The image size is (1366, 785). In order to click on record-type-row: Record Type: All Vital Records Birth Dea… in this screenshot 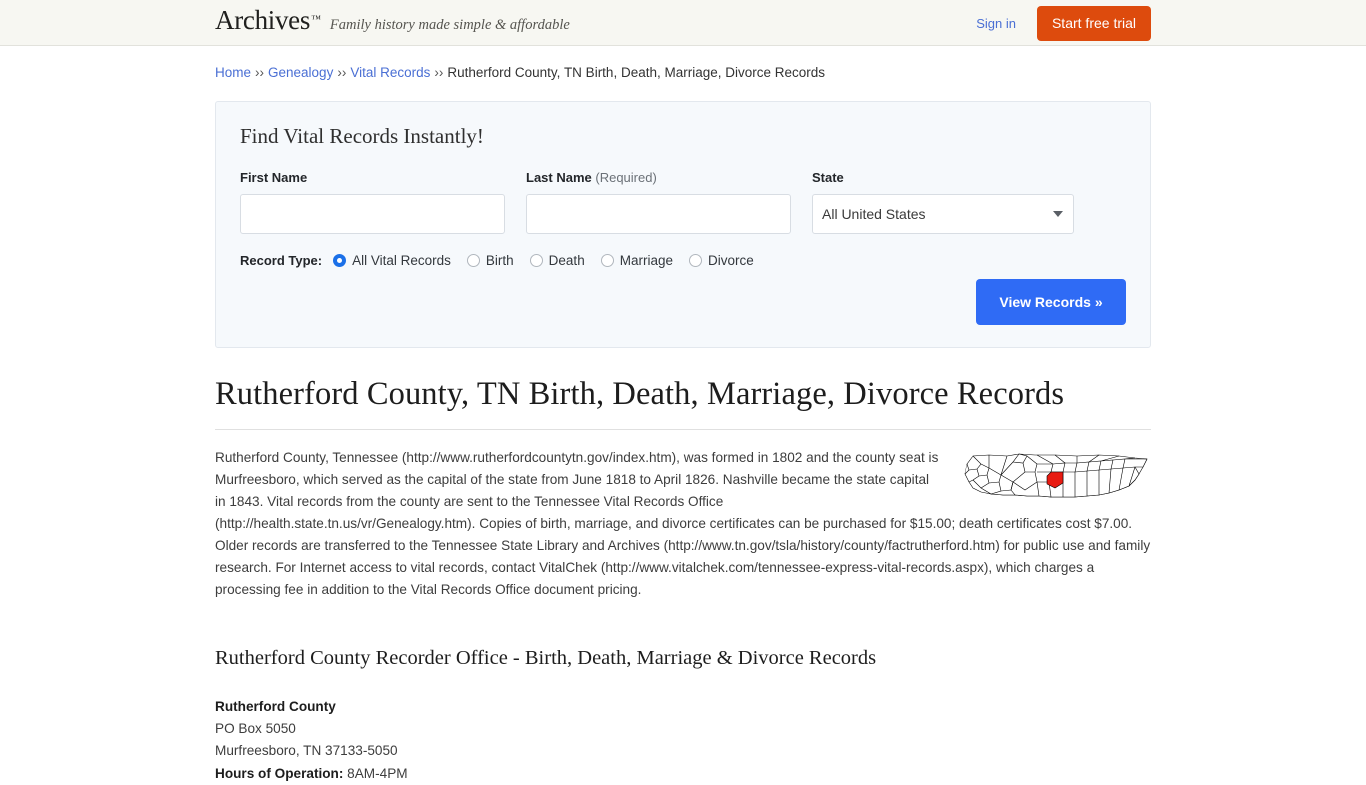, I will do `click(683, 260)`.